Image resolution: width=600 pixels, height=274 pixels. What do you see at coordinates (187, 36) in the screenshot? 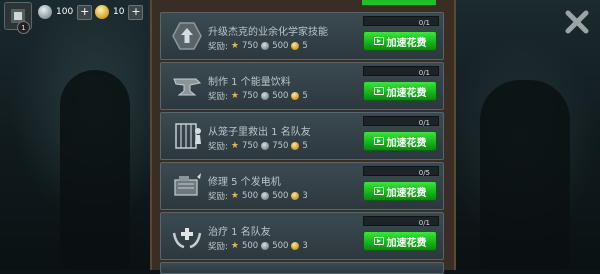
I see `upgrade-arrow-icon` at bounding box center [187, 36].